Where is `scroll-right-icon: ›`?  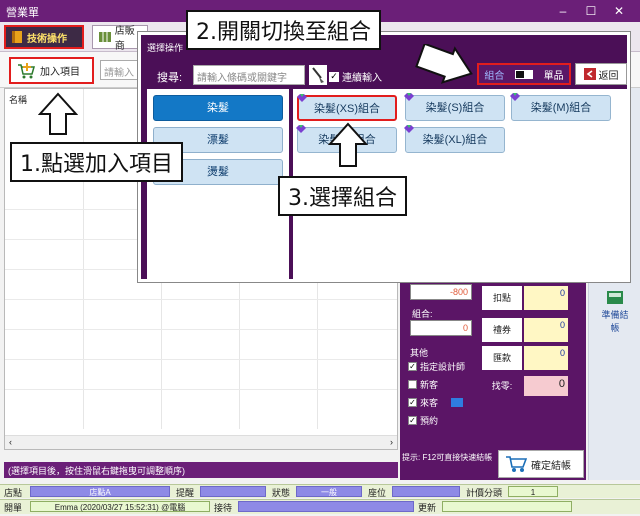
scroll-right-icon: › is located at coordinates (391, 442).